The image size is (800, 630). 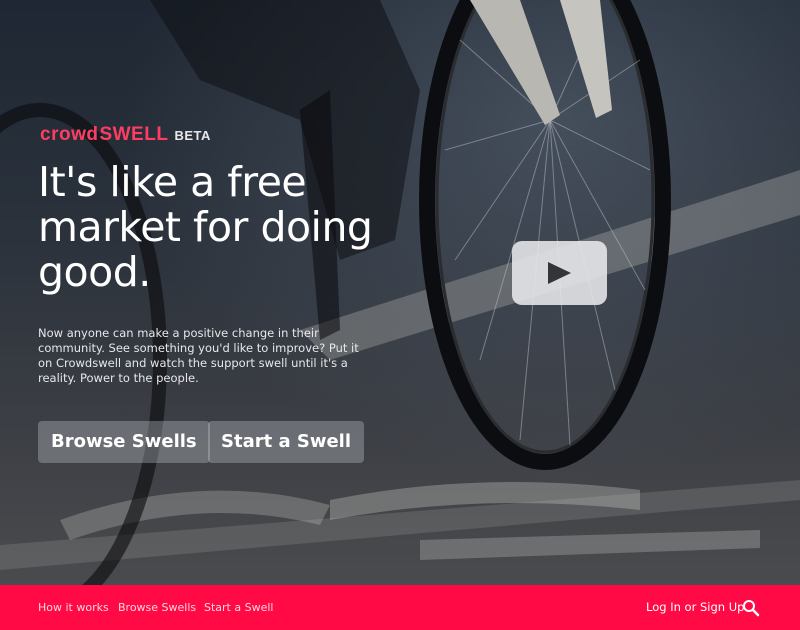 I want to click on footer-link-how-it-works: How it works, so click(x=73, y=607).